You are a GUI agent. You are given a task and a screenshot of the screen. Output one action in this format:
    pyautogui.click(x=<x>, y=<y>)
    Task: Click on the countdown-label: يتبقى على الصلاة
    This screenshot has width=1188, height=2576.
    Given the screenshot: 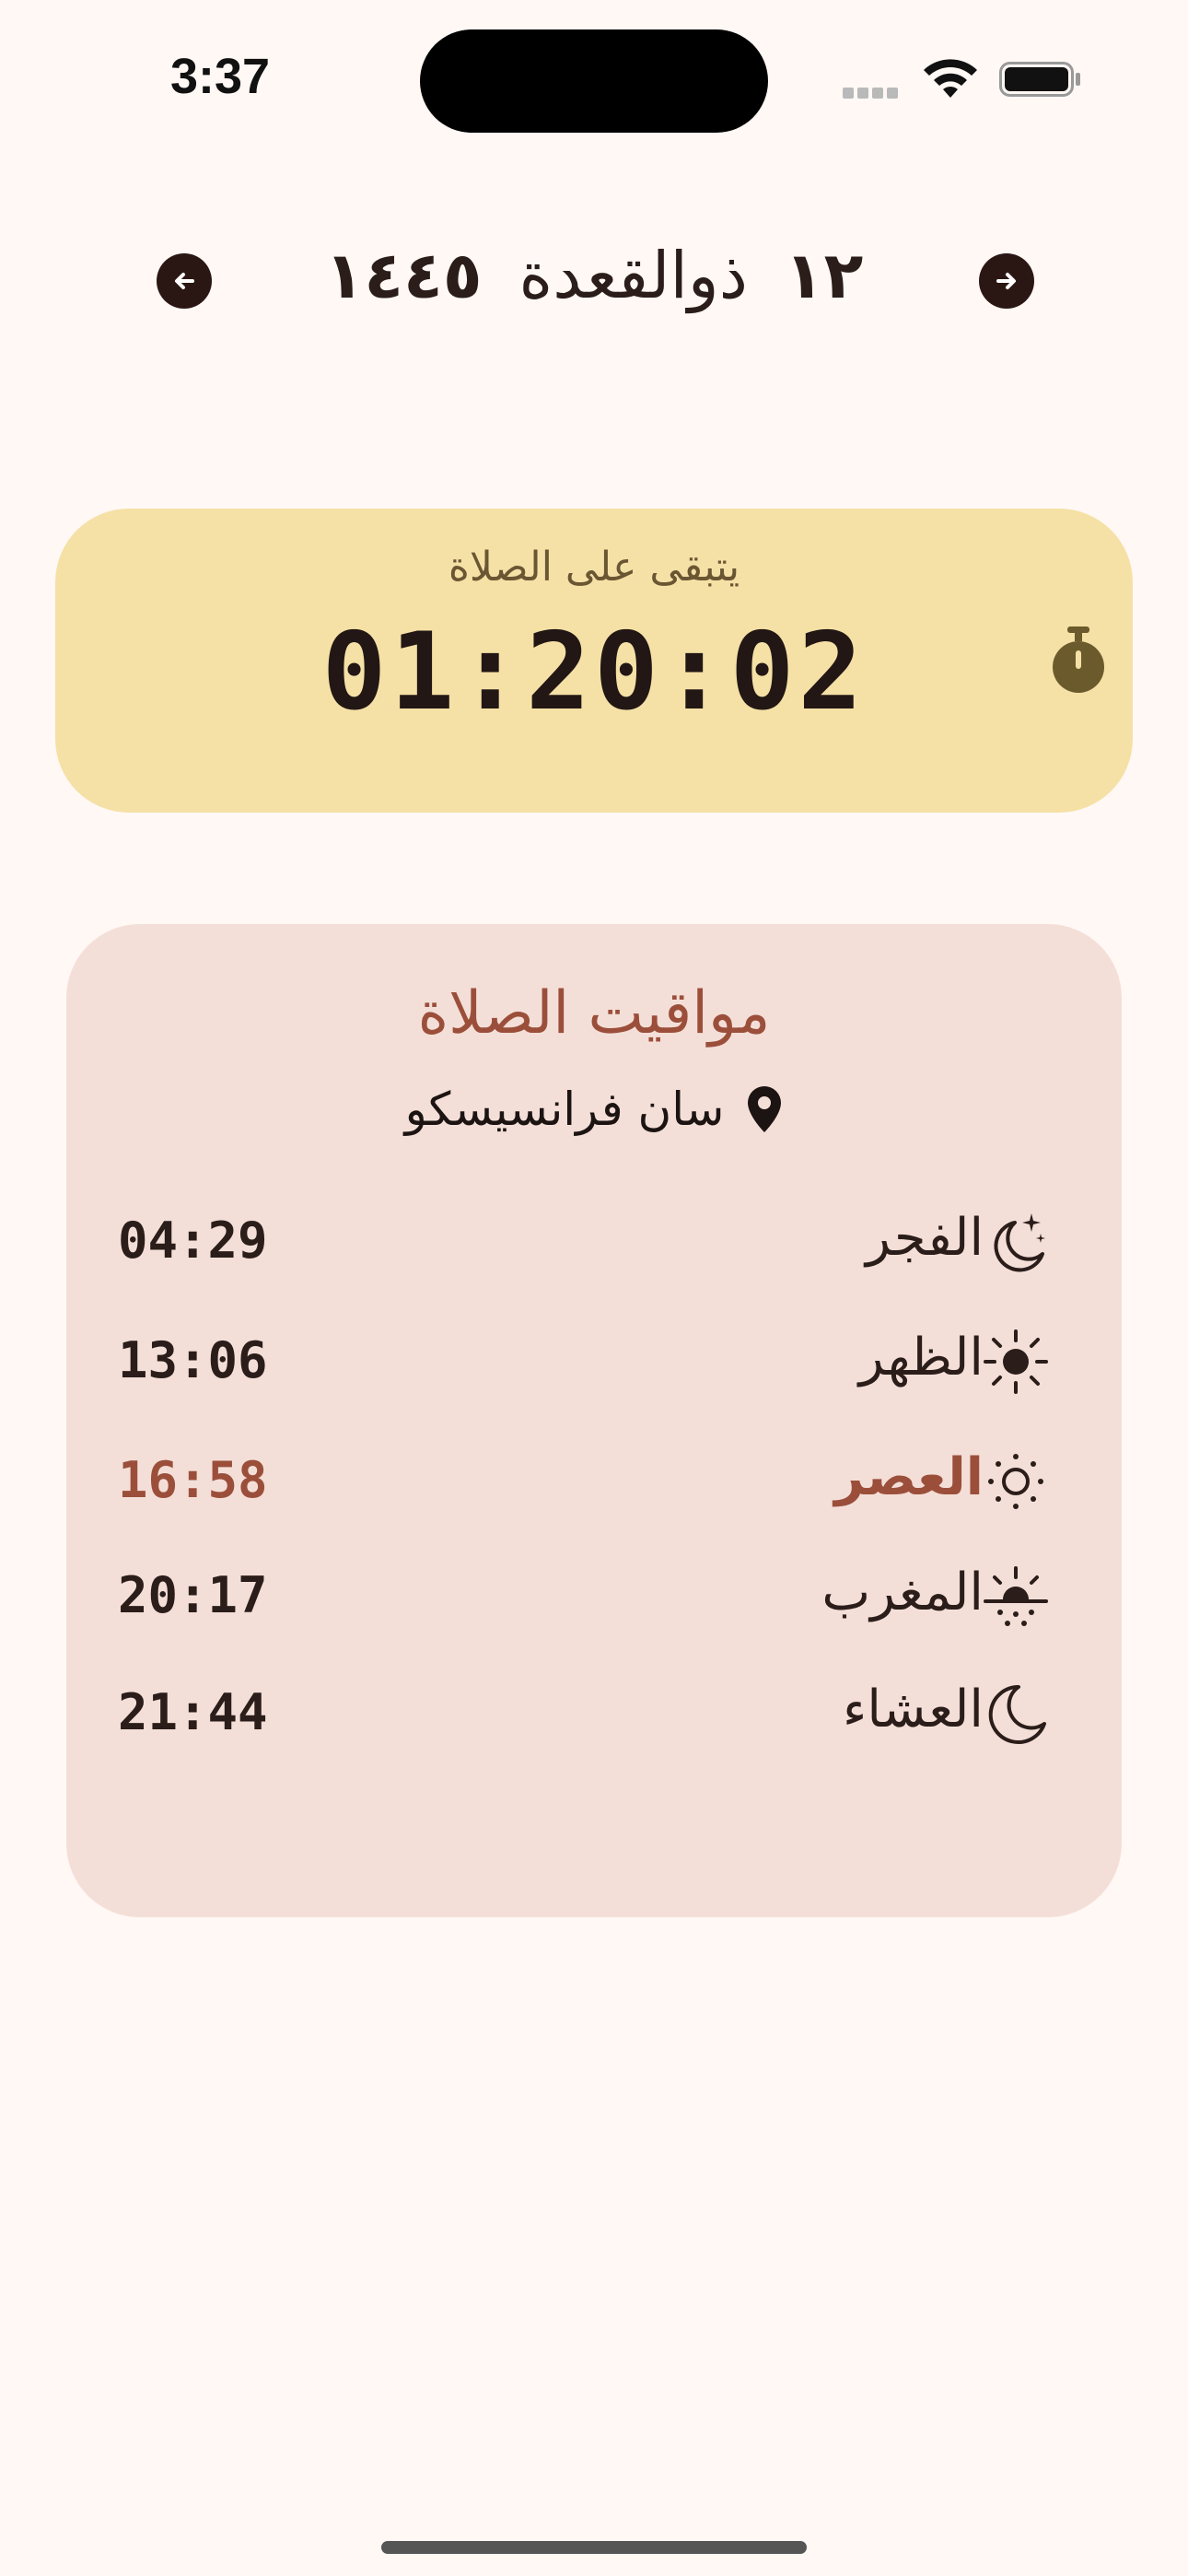 What is the action you would take?
    pyautogui.click(x=594, y=567)
    